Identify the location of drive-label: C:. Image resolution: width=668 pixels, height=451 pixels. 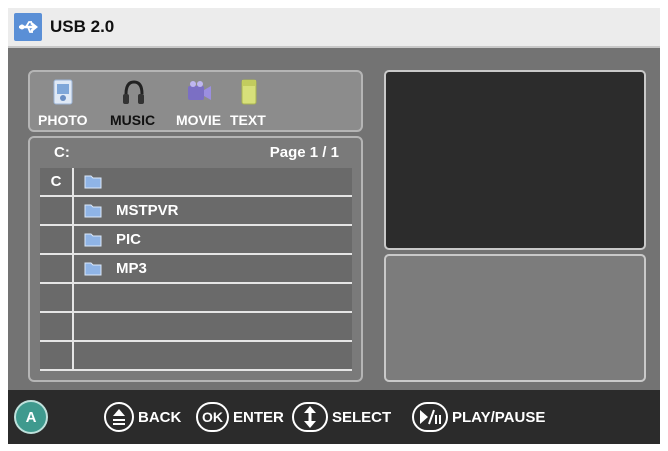
(62, 152).